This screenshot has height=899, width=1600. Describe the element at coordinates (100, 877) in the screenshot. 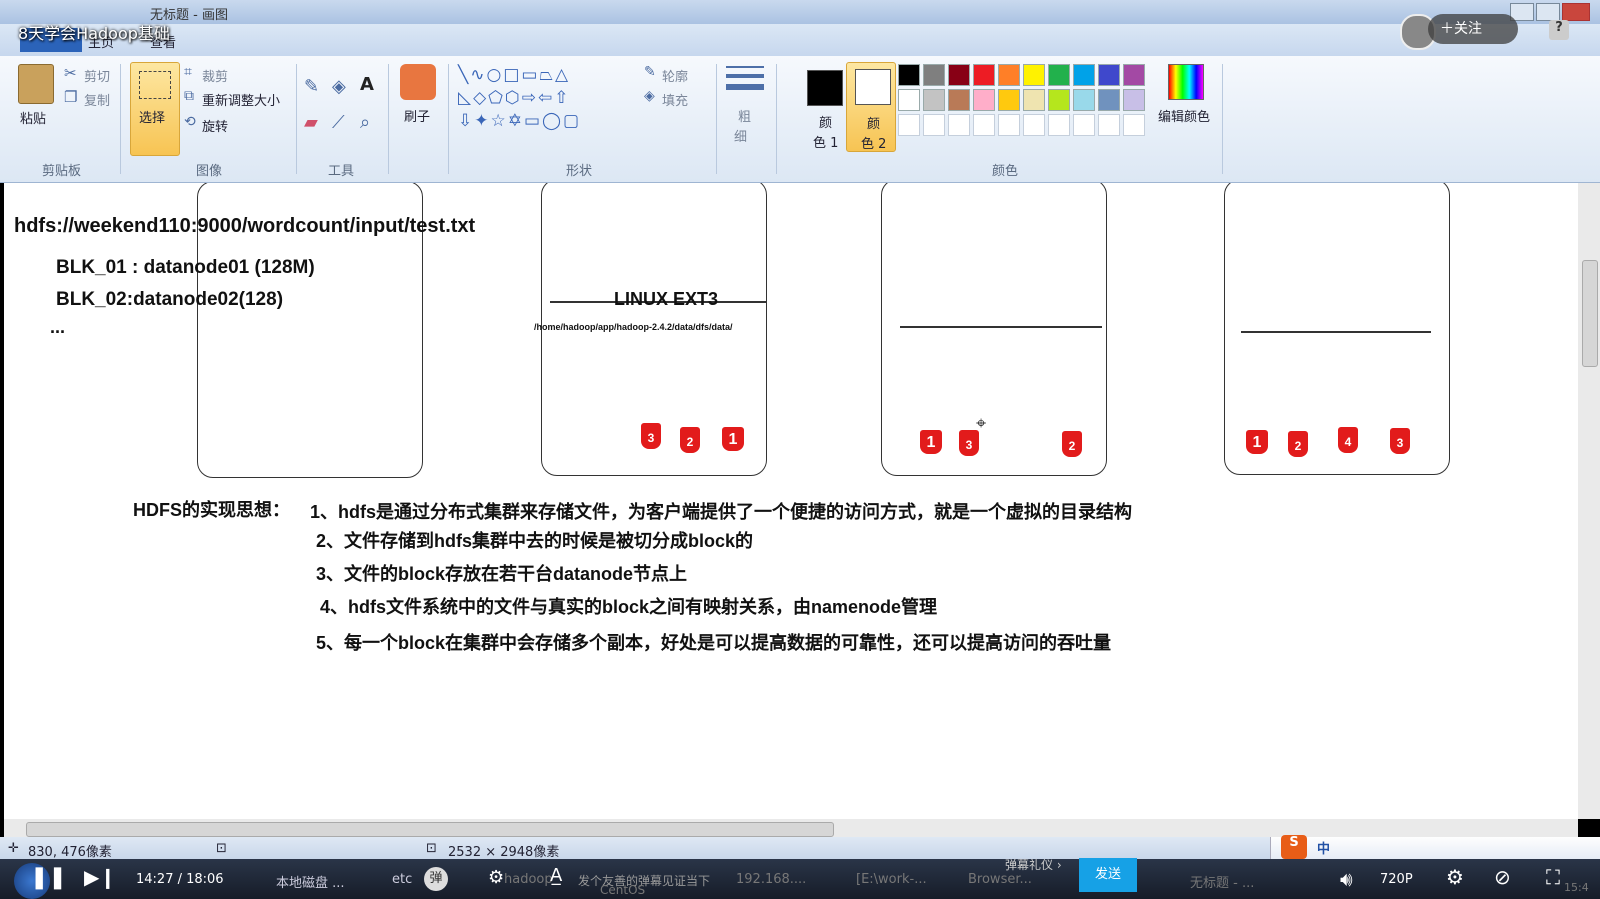

I see `next-icon: ▶❙` at that location.